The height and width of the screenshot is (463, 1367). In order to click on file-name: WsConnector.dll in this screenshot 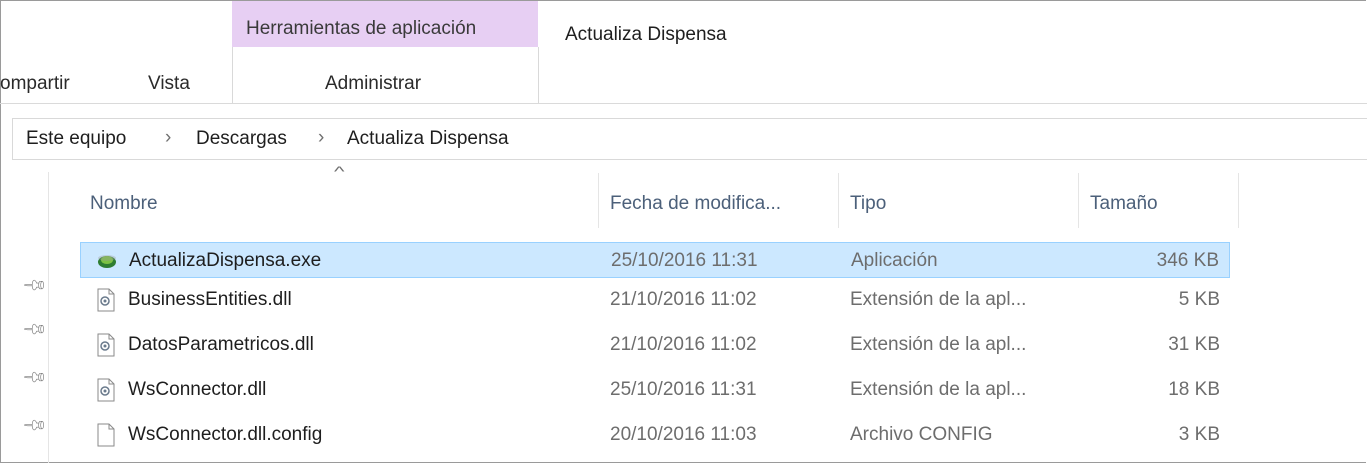, I will do `click(197, 389)`.